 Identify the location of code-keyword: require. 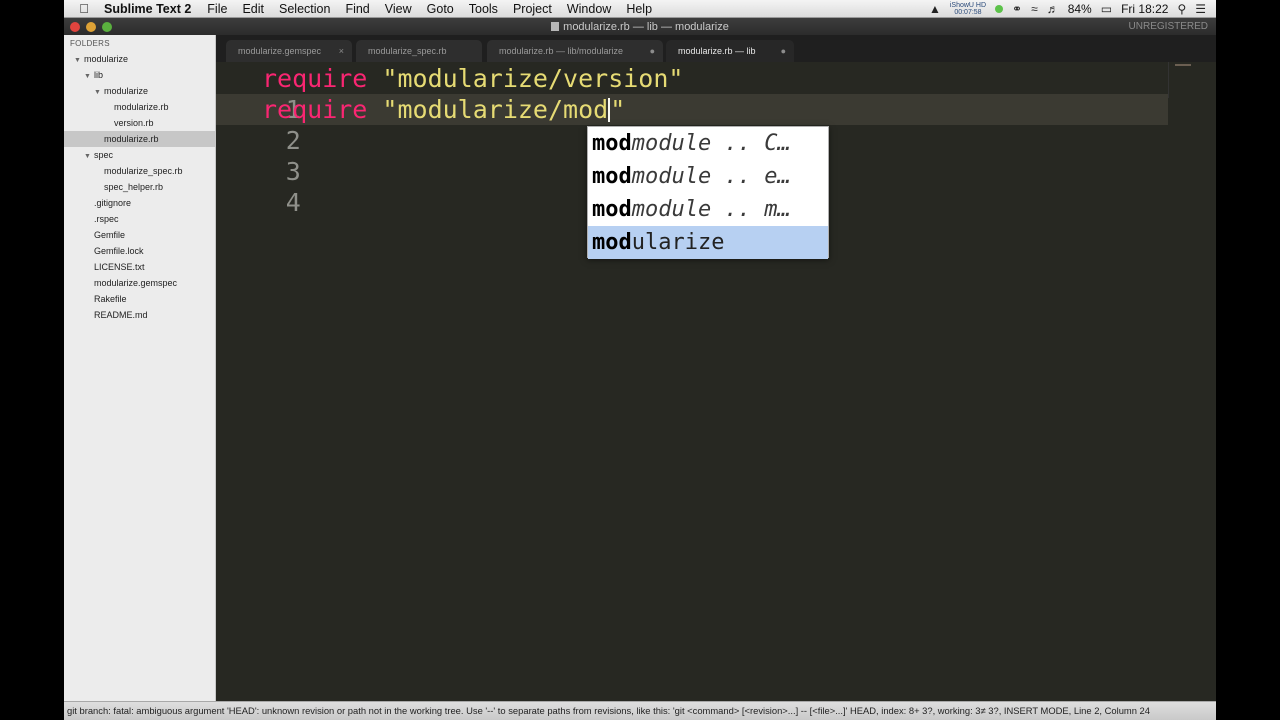
(315, 109).